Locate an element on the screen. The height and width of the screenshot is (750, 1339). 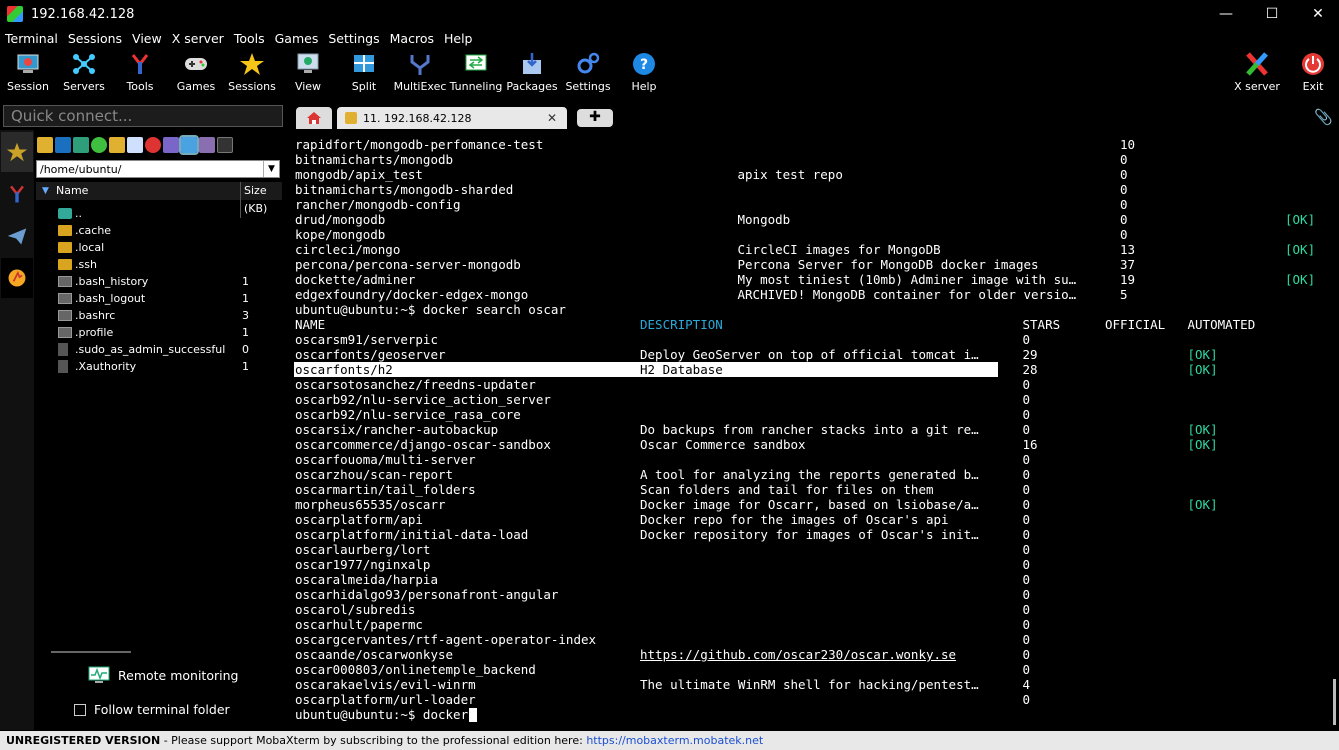
document-icon is located at coordinates (63, 349).